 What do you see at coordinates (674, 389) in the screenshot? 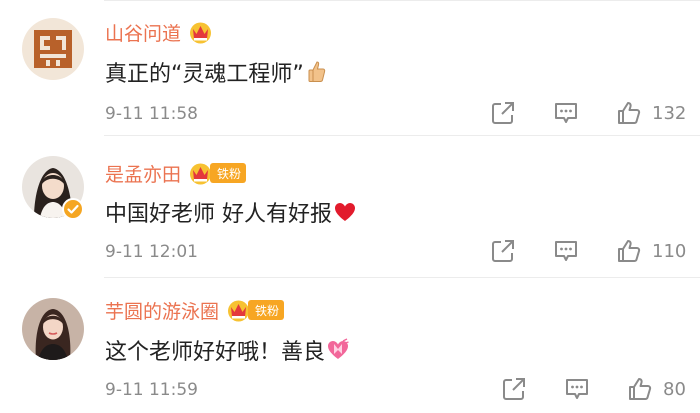
I see `like-count: 80` at bounding box center [674, 389].